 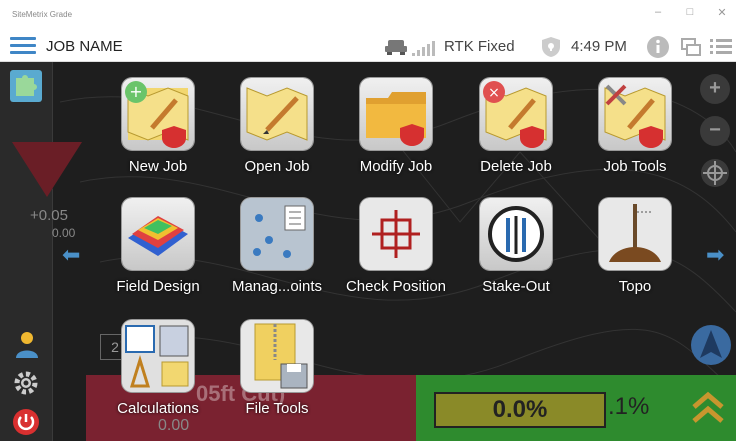 I want to click on file-tools-button: File Tools, so click(x=277, y=366).